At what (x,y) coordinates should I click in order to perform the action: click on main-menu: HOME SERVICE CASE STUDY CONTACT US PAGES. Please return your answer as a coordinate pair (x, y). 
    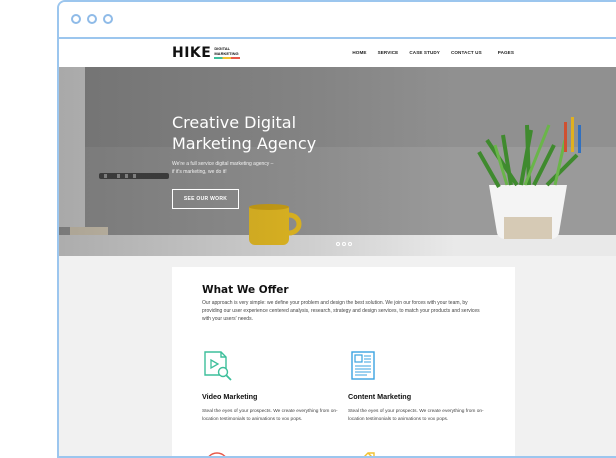
    Looking at the image, I should click on (433, 52).